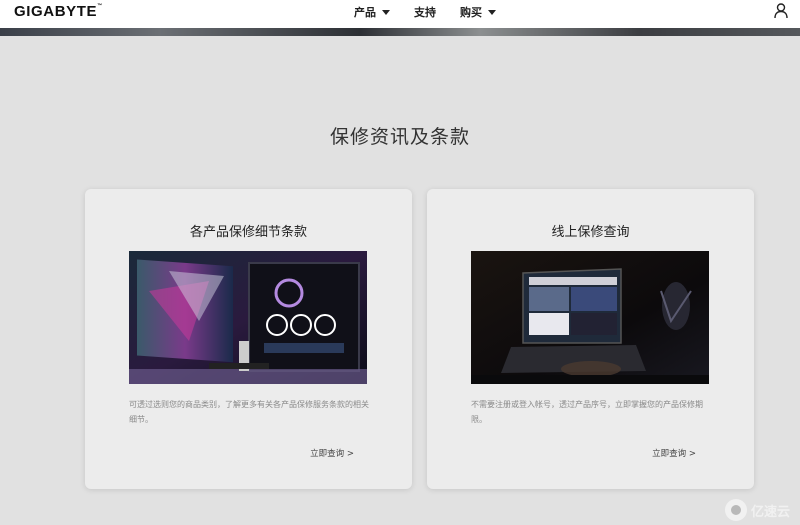  I want to click on watermark: 亿速云, so click(757, 510).